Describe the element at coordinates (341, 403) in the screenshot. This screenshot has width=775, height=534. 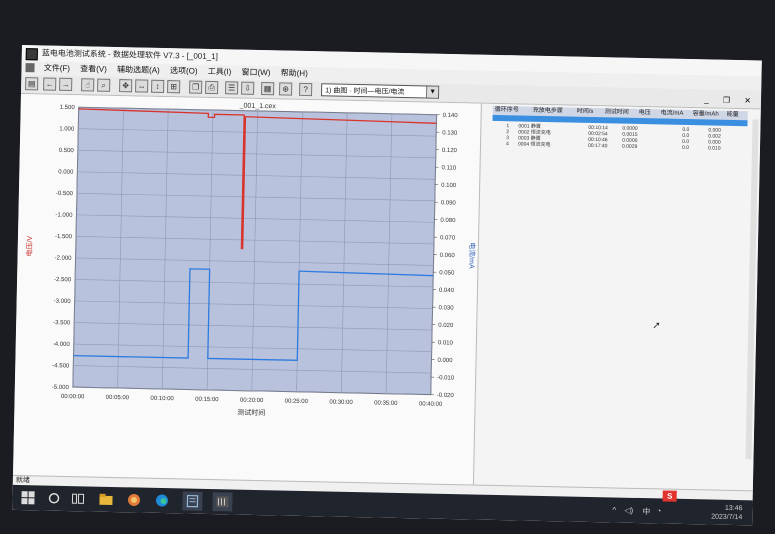
I see `x-tick-label: 00:30:00` at that location.